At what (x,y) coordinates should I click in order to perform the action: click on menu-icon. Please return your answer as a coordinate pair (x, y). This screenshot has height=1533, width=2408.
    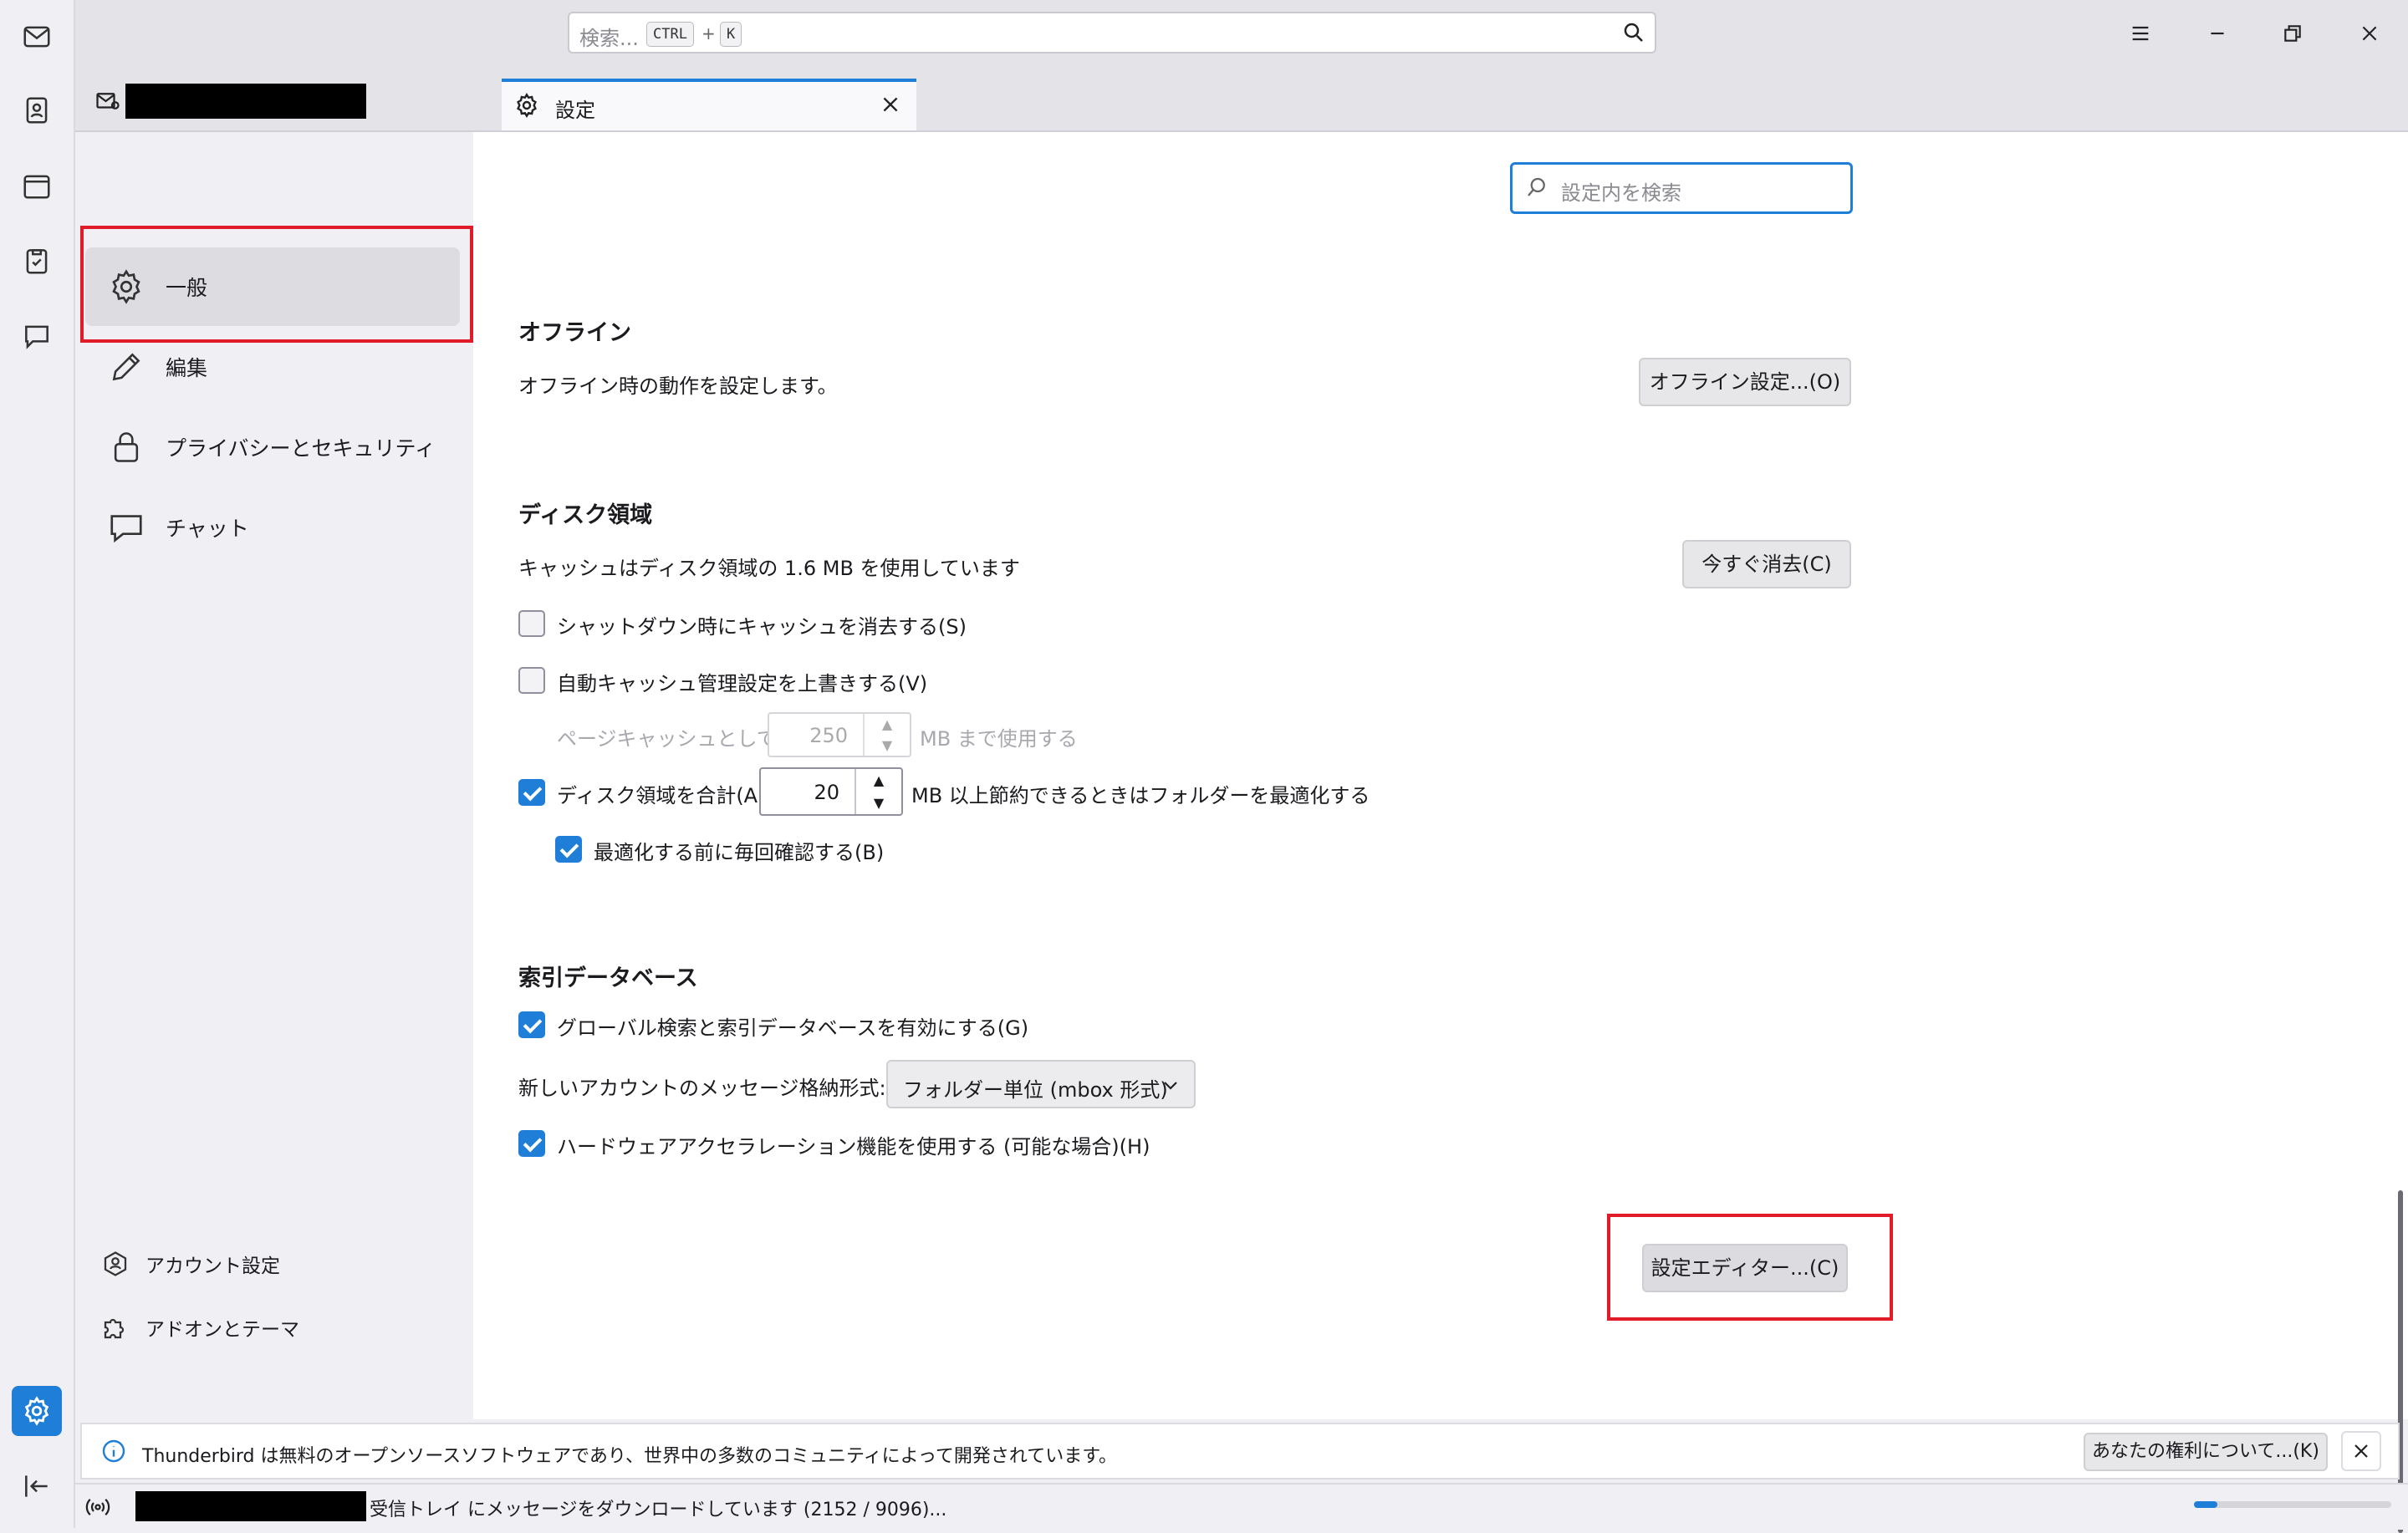
    Looking at the image, I should click on (2140, 33).